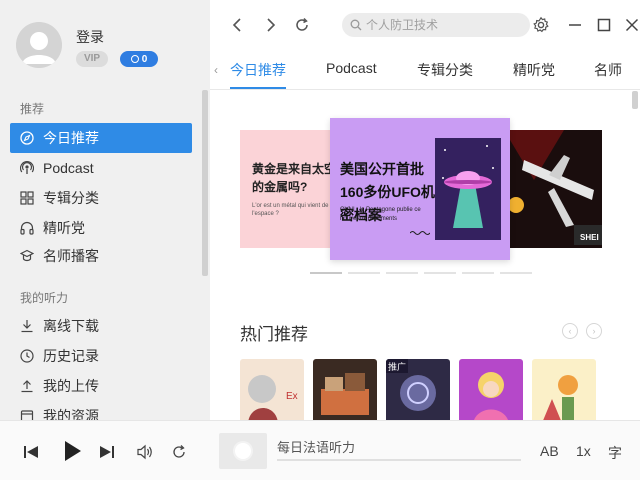 Image resolution: width=640 pixels, height=480 pixels. I want to click on sidebar-item-label: 我的资源, so click(71, 414).